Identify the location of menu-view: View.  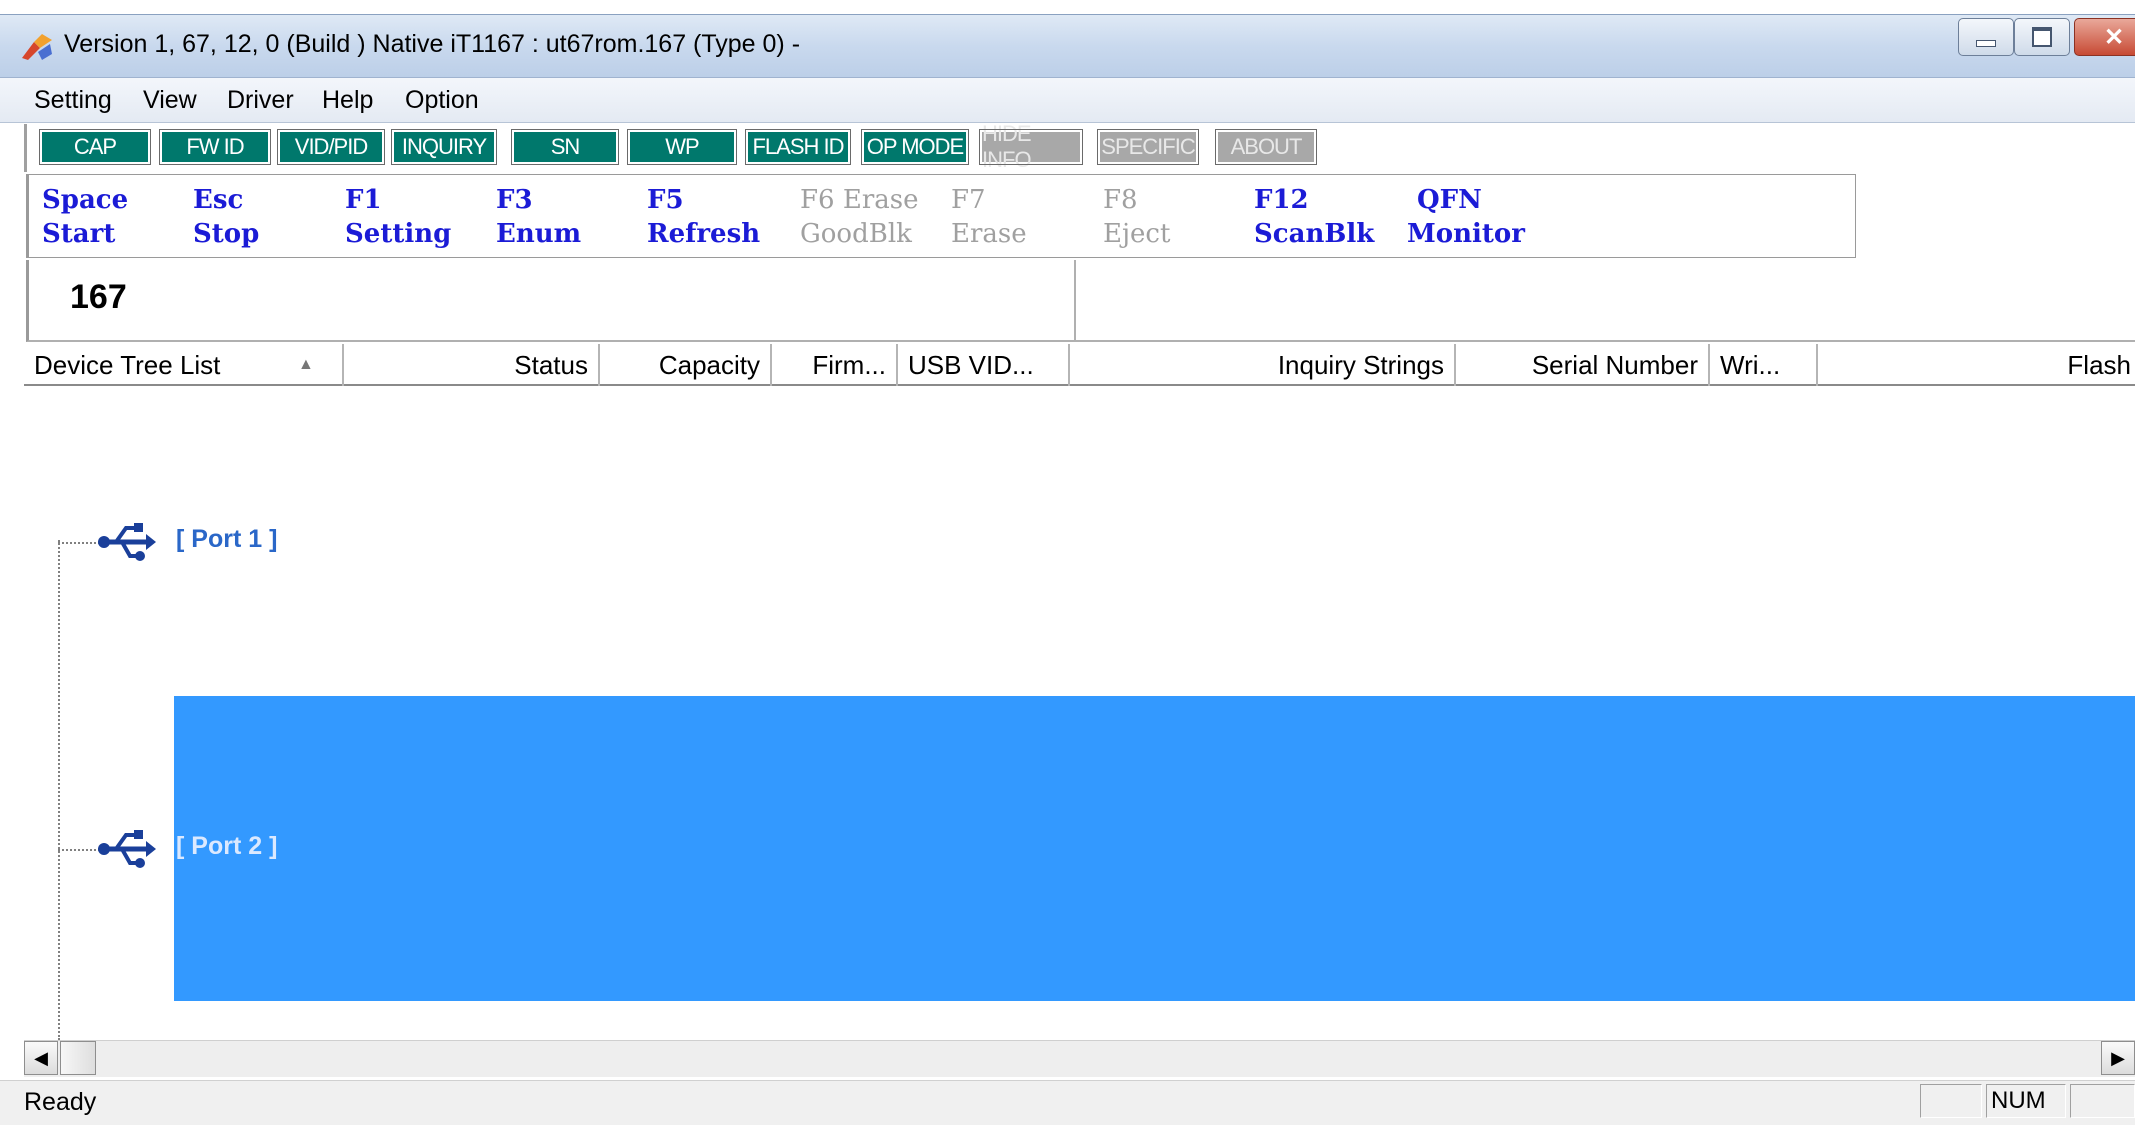
(170, 100).